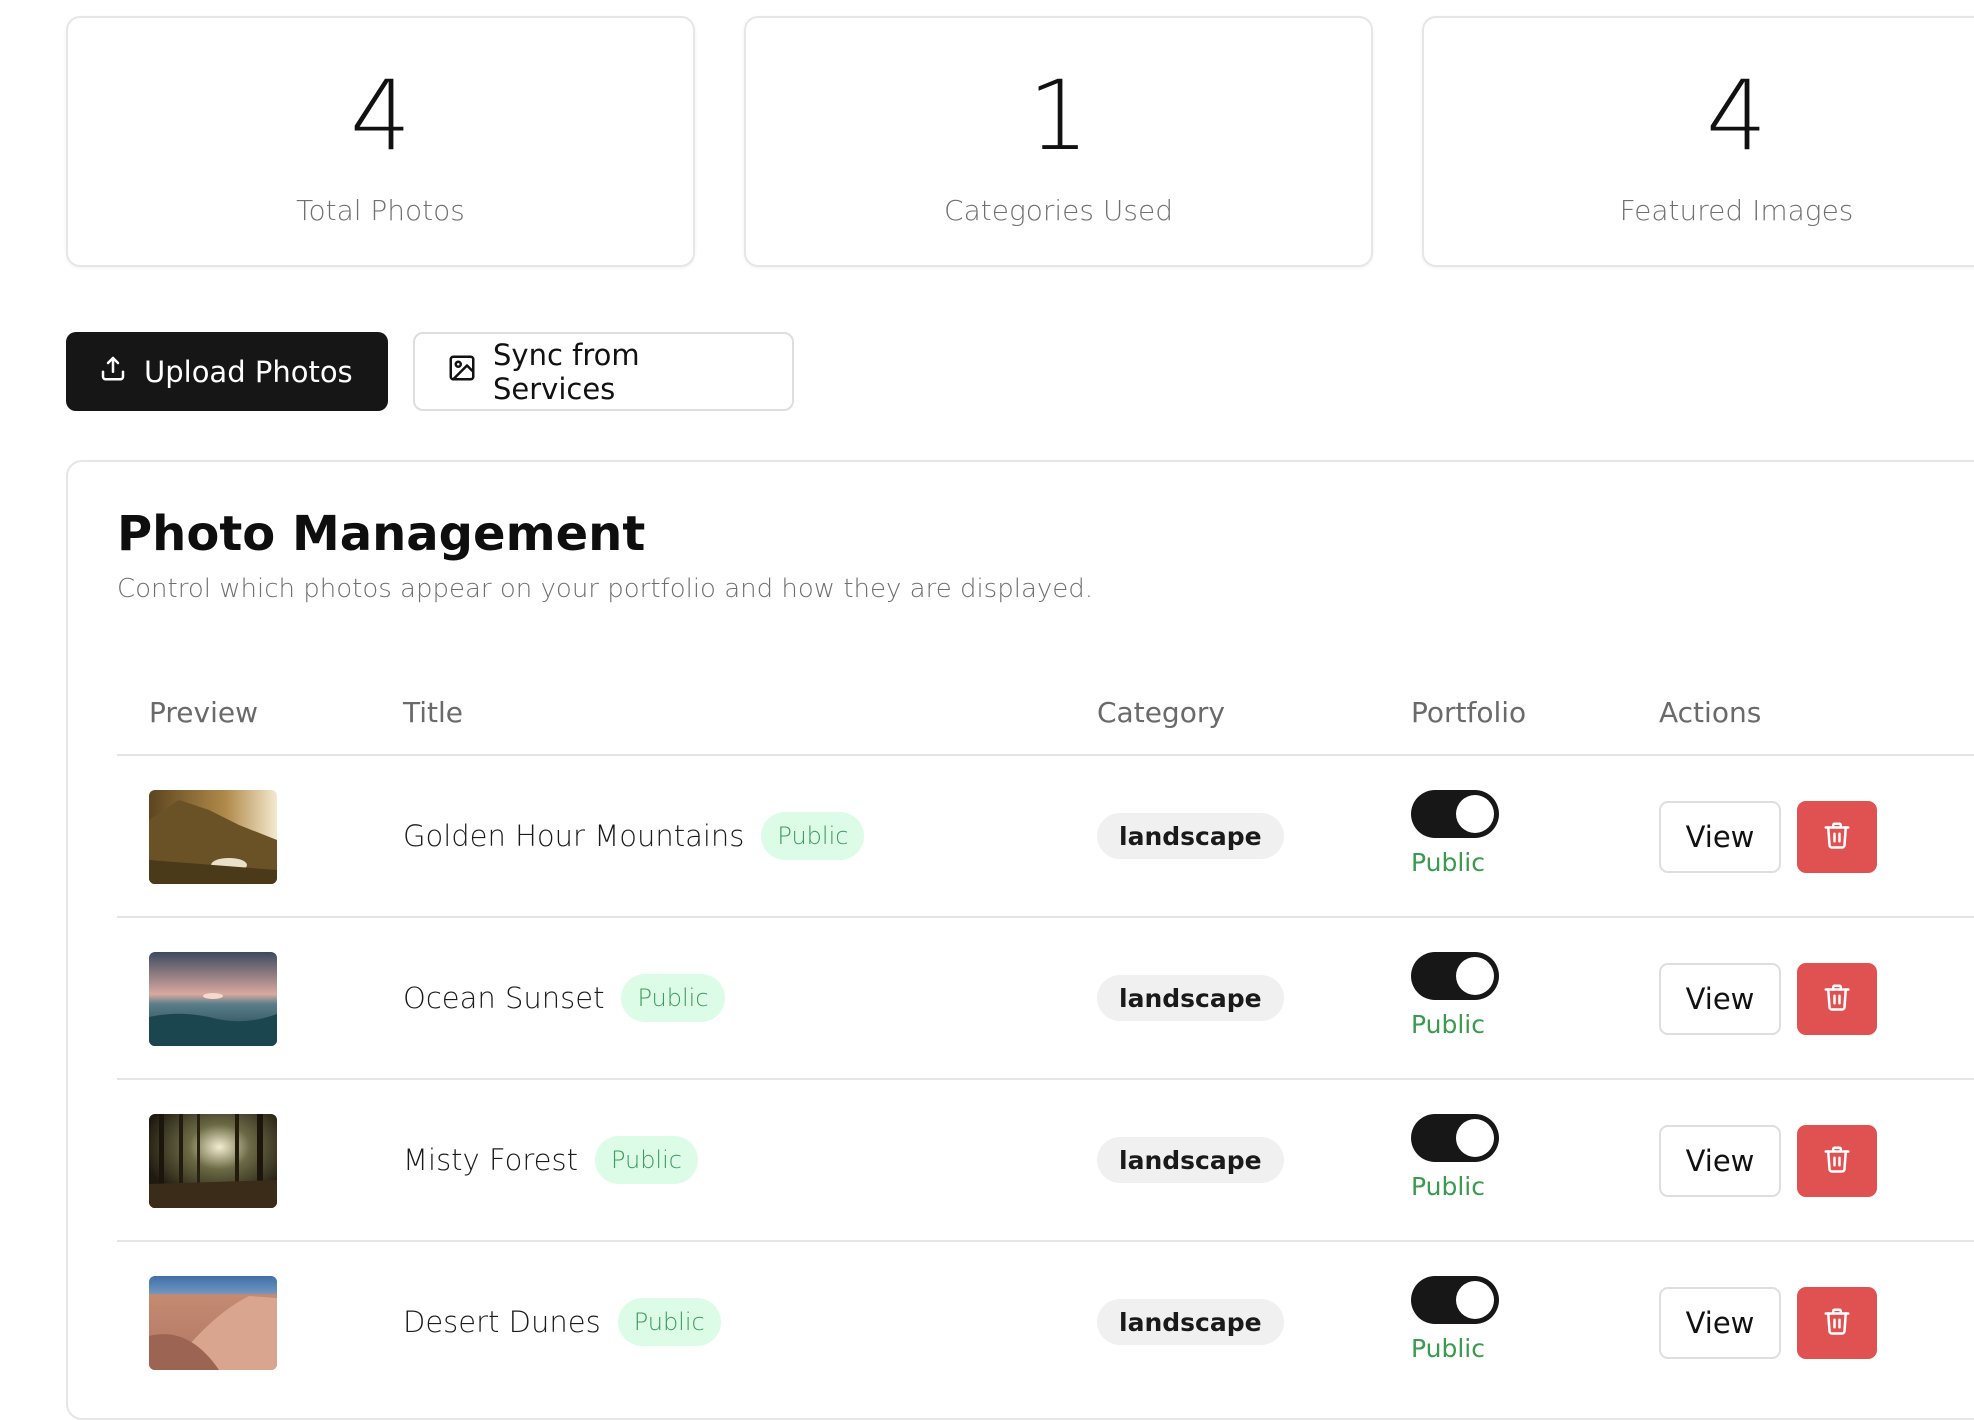 The image size is (1974, 1420). I want to click on photo-title: Desert Dunes, so click(502, 1322).